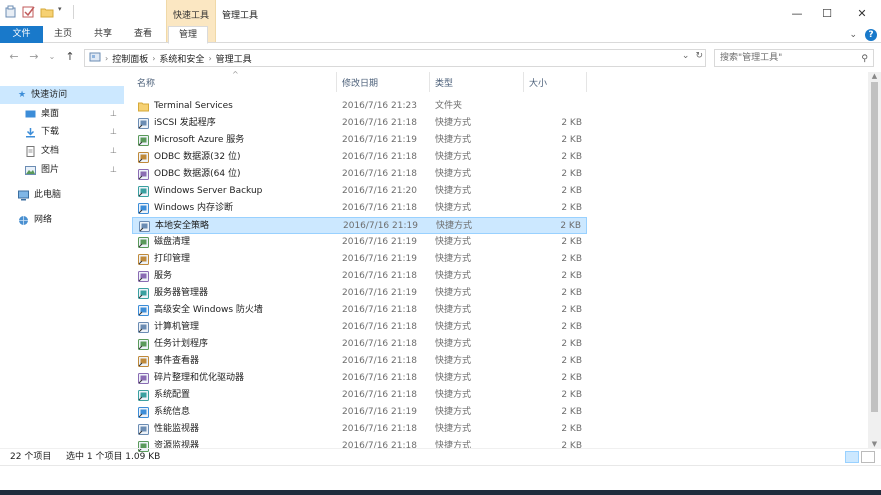  What do you see at coordinates (359, 174) in the screenshot?
I see `file-row: ODBC 数据源(64 位) 2016/7/16 21:18 快捷方式 2 KB` at bounding box center [359, 174].